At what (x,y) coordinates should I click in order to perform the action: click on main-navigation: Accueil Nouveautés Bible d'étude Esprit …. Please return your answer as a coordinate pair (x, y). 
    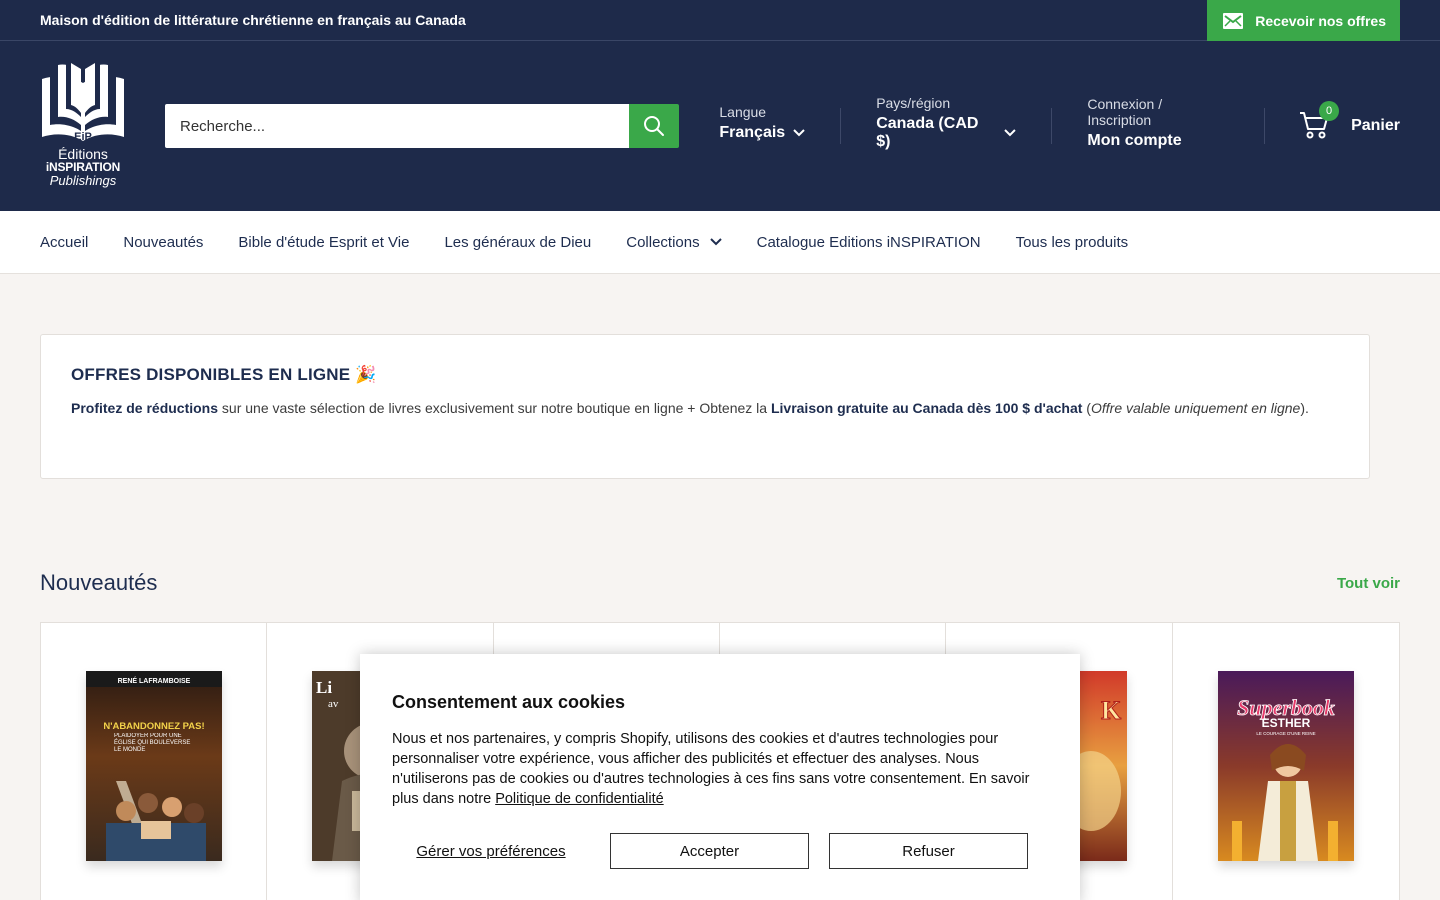
    Looking at the image, I should click on (720, 242).